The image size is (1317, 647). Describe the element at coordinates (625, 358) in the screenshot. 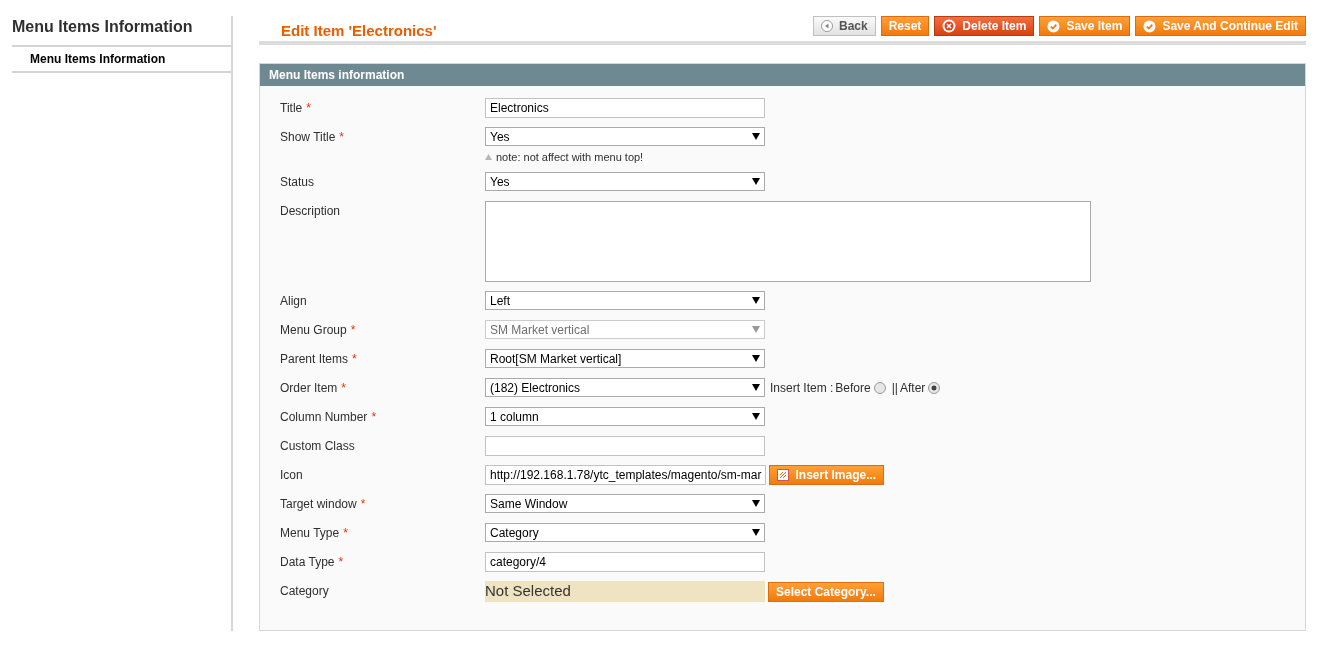

I see `select-dropdown: Root[SM Market vertical]` at that location.